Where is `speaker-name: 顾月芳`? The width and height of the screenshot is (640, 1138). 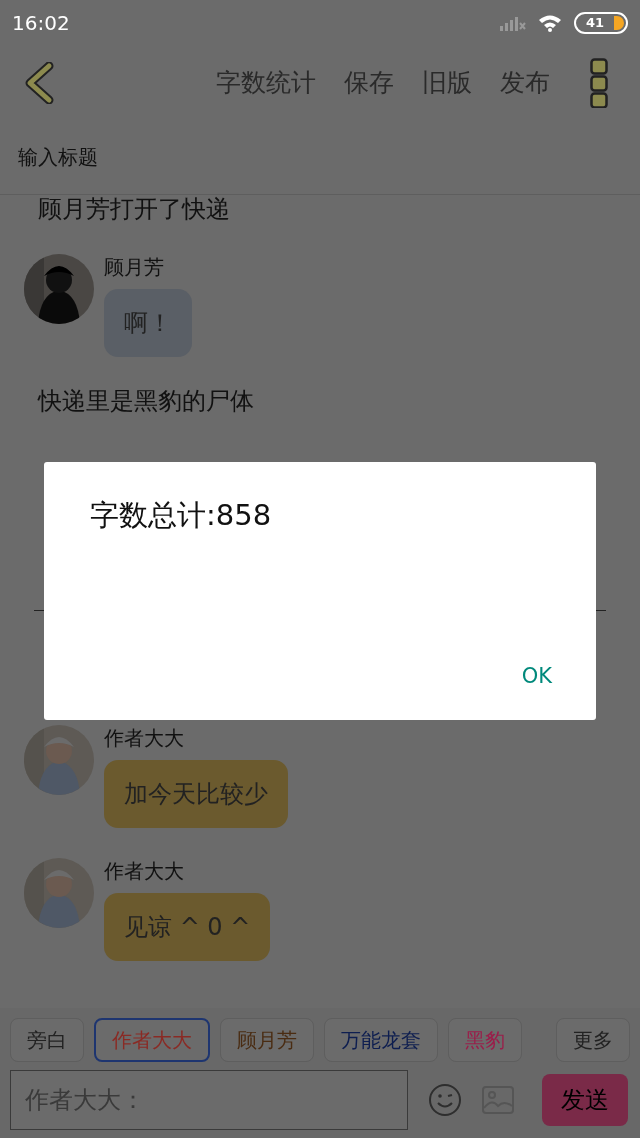 speaker-name: 顾月芳 is located at coordinates (134, 267).